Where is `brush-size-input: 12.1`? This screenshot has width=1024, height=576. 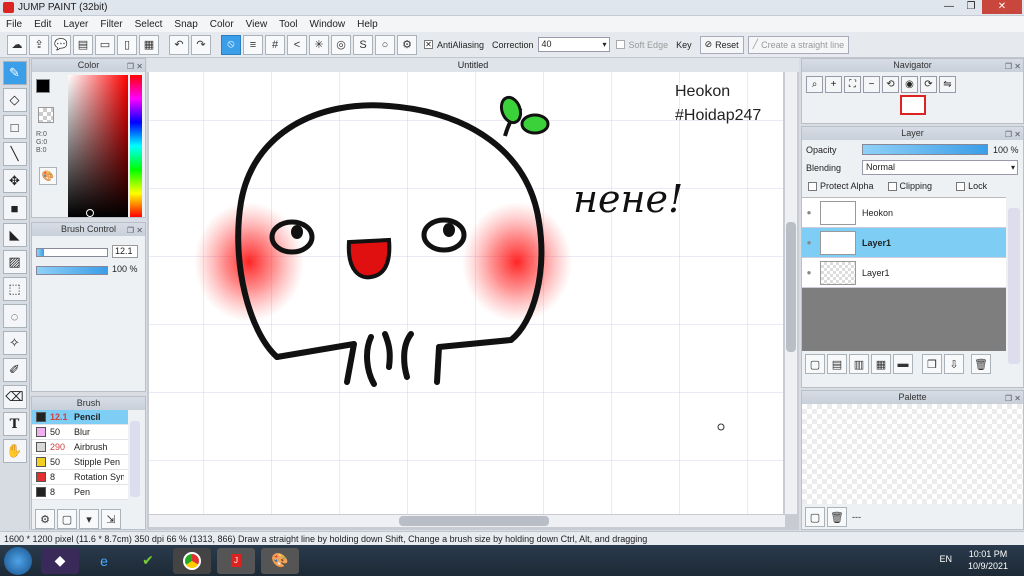
brush-size-input: 12.1 is located at coordinates (125, 251).